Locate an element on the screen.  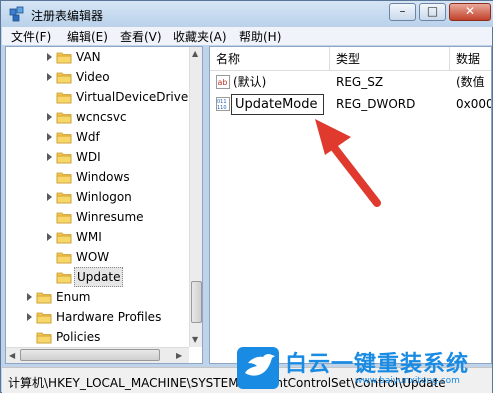
tree-item-label: Update is located at coordinates (99, 277).